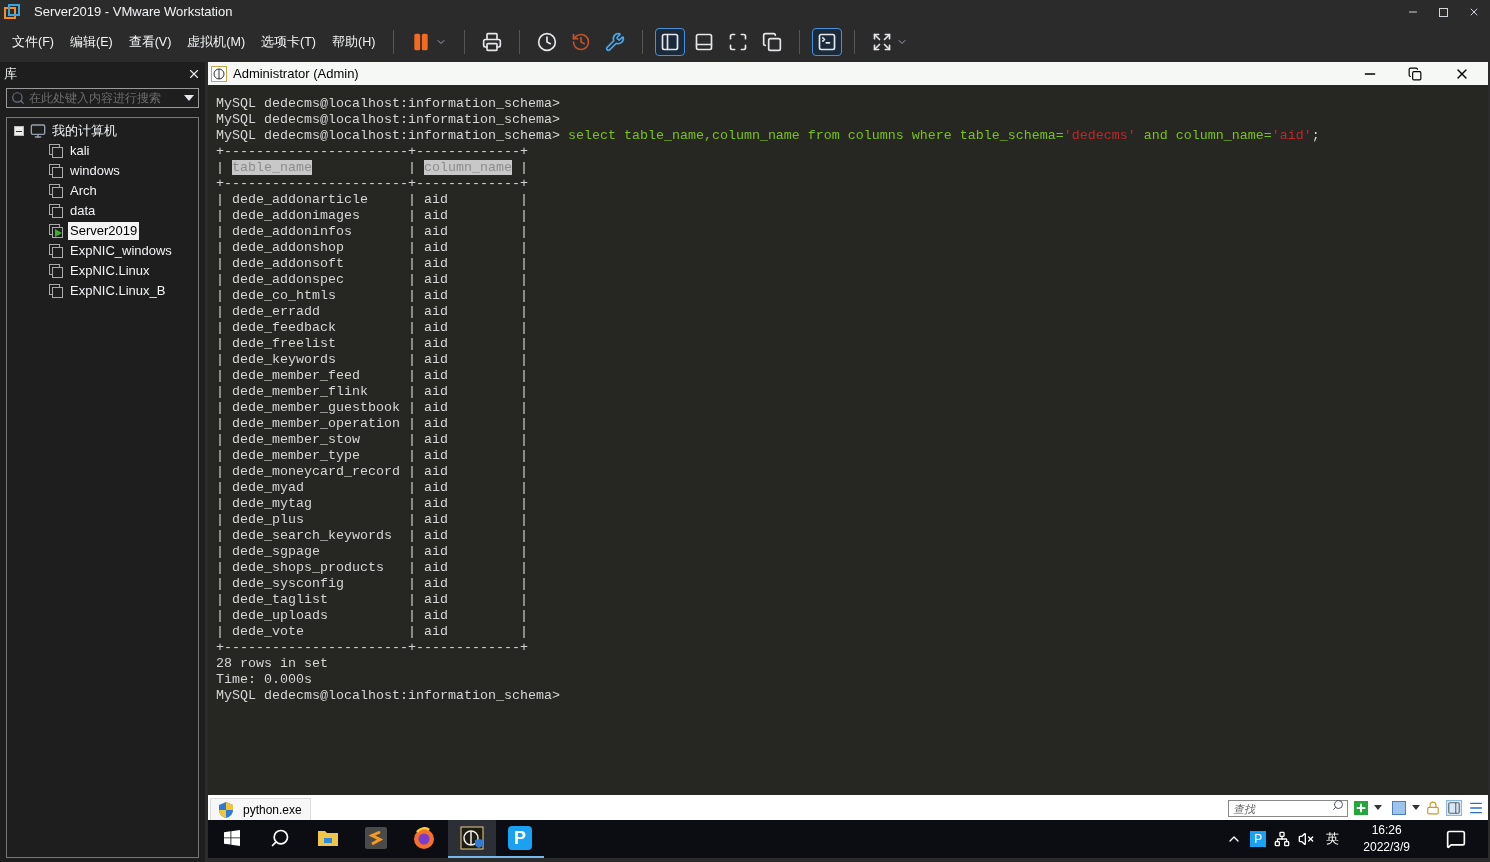 The image size is (1490, 862). I want to click on tree-item: data, so click(83, 211).